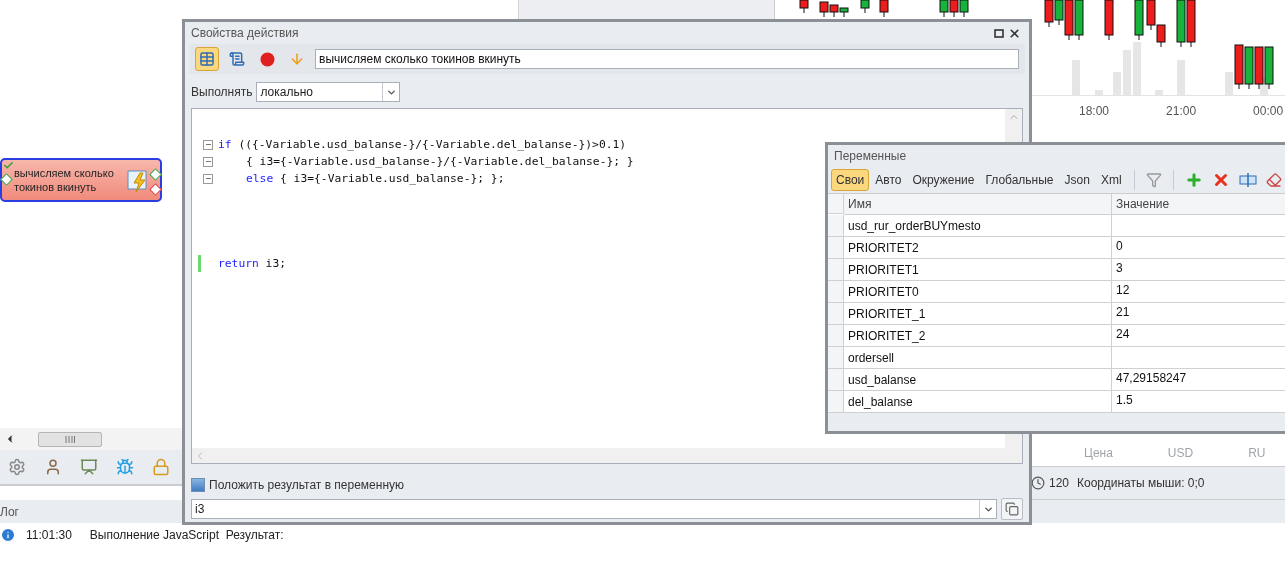 The height and width of the screenshot is (580, 1285). I want to click on zoom-value: 120, so click(1059, 483).